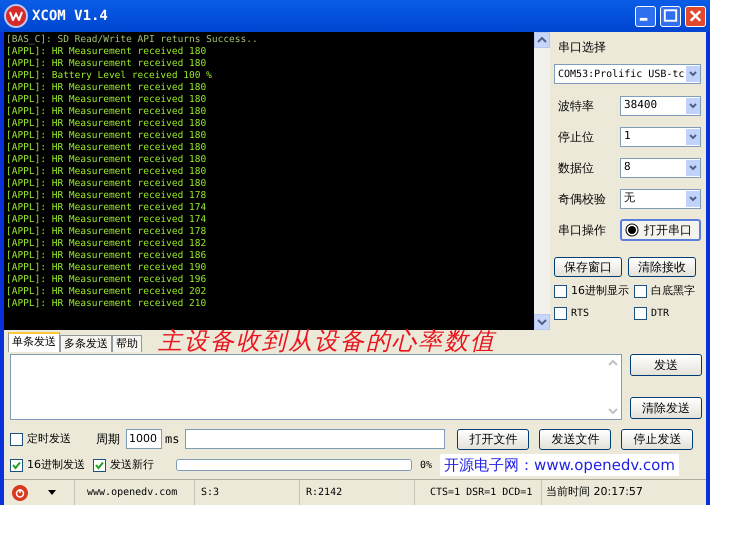 The height and width of the screenshot is (554, 750). What do you see at coordinates (172, 439) in the screenshot?
I see `unit-label: ms` at bounding box center [172, 439].